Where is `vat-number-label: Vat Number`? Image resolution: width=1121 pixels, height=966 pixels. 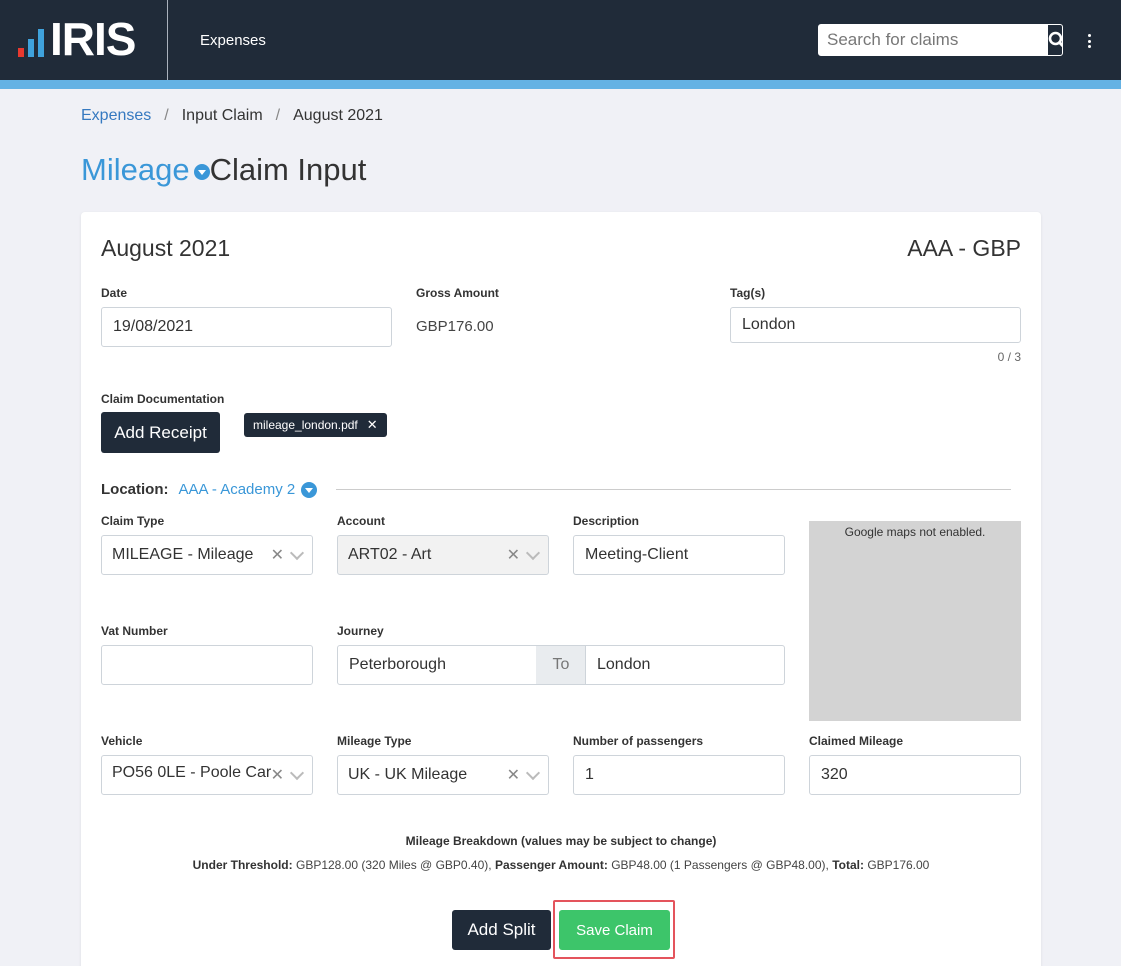 vat-number-label: Vat Number is located at coordinates (134, 631).